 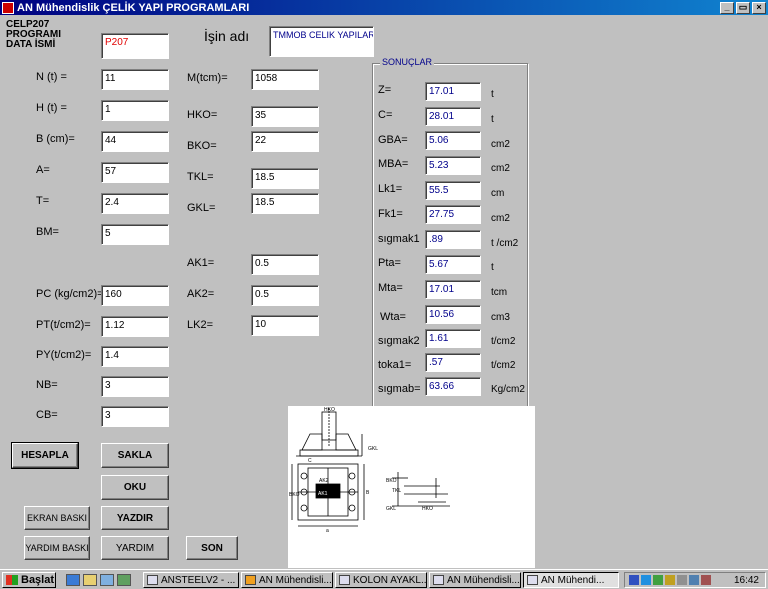 What do you see at coordinates (73, 580) in the screenshot?
I see `browser-icon` at bounding box center [73, 580].